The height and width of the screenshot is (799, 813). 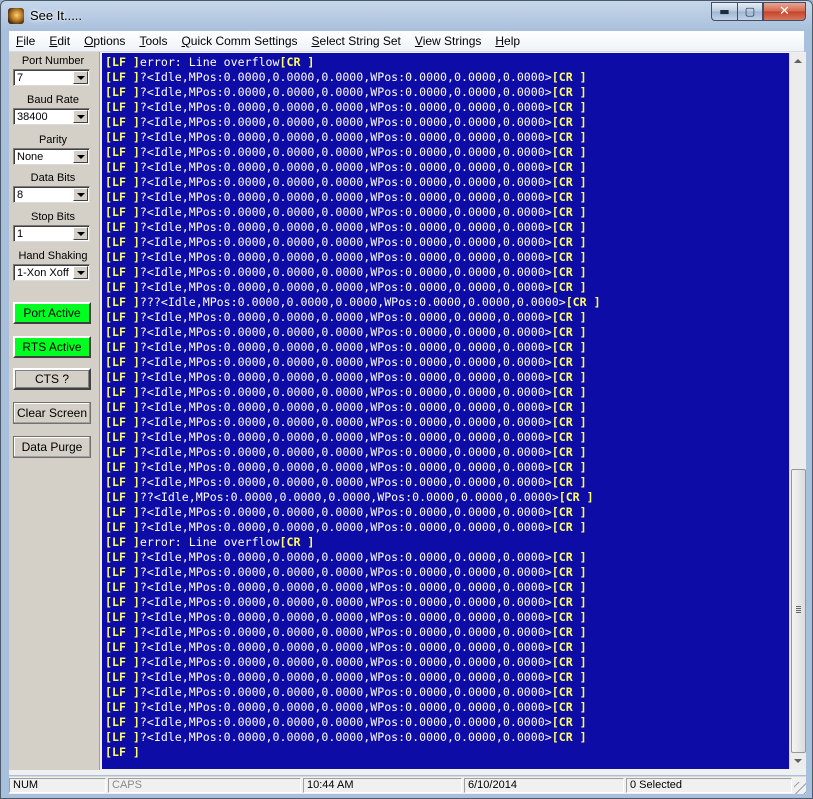 I want to click on caption-buttons: ▬ ▢ ✕, so click(x=758, y=11).